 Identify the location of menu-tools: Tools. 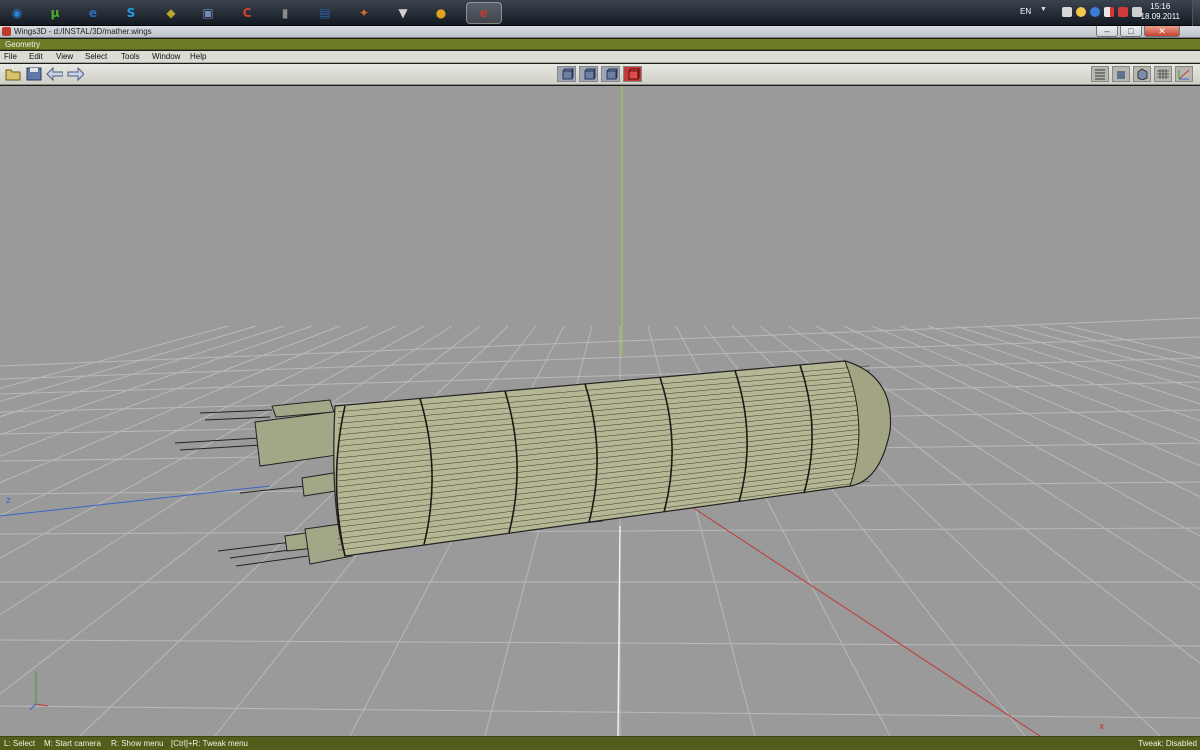
(130, 57).